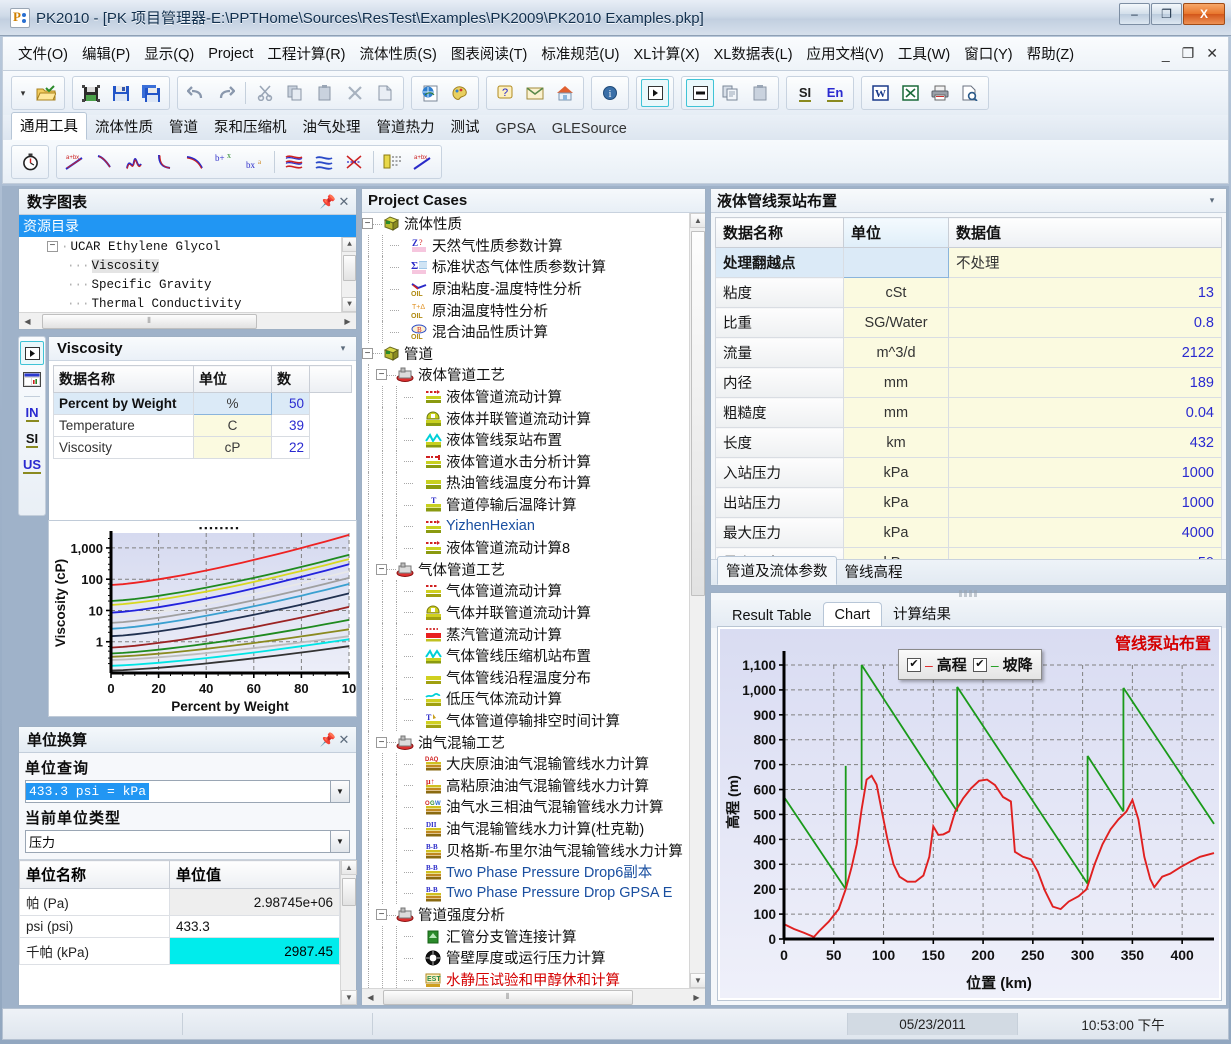 This screenshot has height=1044, width=1231. What do you see at coordinates (525, 720) in the screenshot?
I see `tree-item-23: T 气体管道停输排空时间计算` at bounding box center [525, 720].